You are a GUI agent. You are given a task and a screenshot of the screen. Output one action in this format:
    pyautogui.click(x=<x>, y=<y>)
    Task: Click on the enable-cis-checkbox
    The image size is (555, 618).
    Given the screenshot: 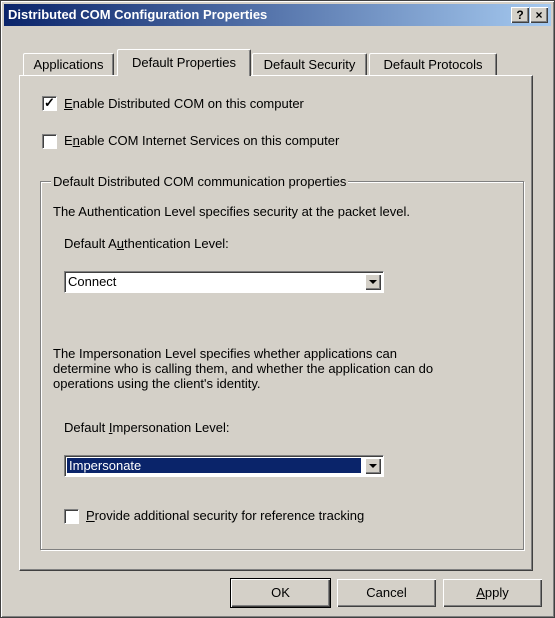 What is the action you would take?
    pyautogui.click(x=49, y=141)
    